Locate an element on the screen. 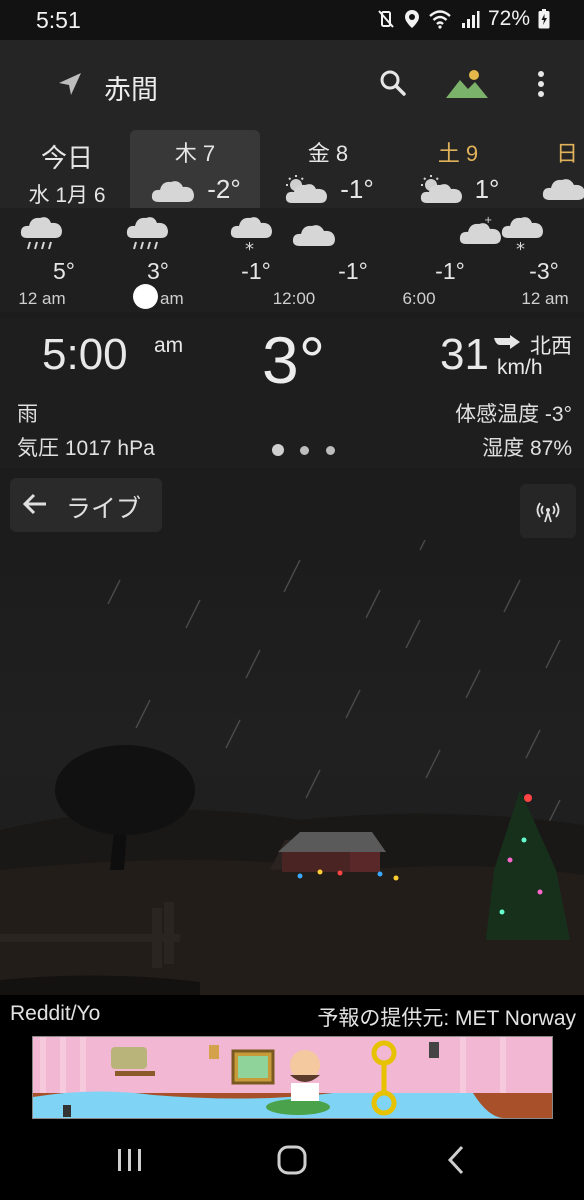 Image resolution: width=584 pixels, height=1200 pixels. day-temp: 1° is located at coordinates (487, 189).